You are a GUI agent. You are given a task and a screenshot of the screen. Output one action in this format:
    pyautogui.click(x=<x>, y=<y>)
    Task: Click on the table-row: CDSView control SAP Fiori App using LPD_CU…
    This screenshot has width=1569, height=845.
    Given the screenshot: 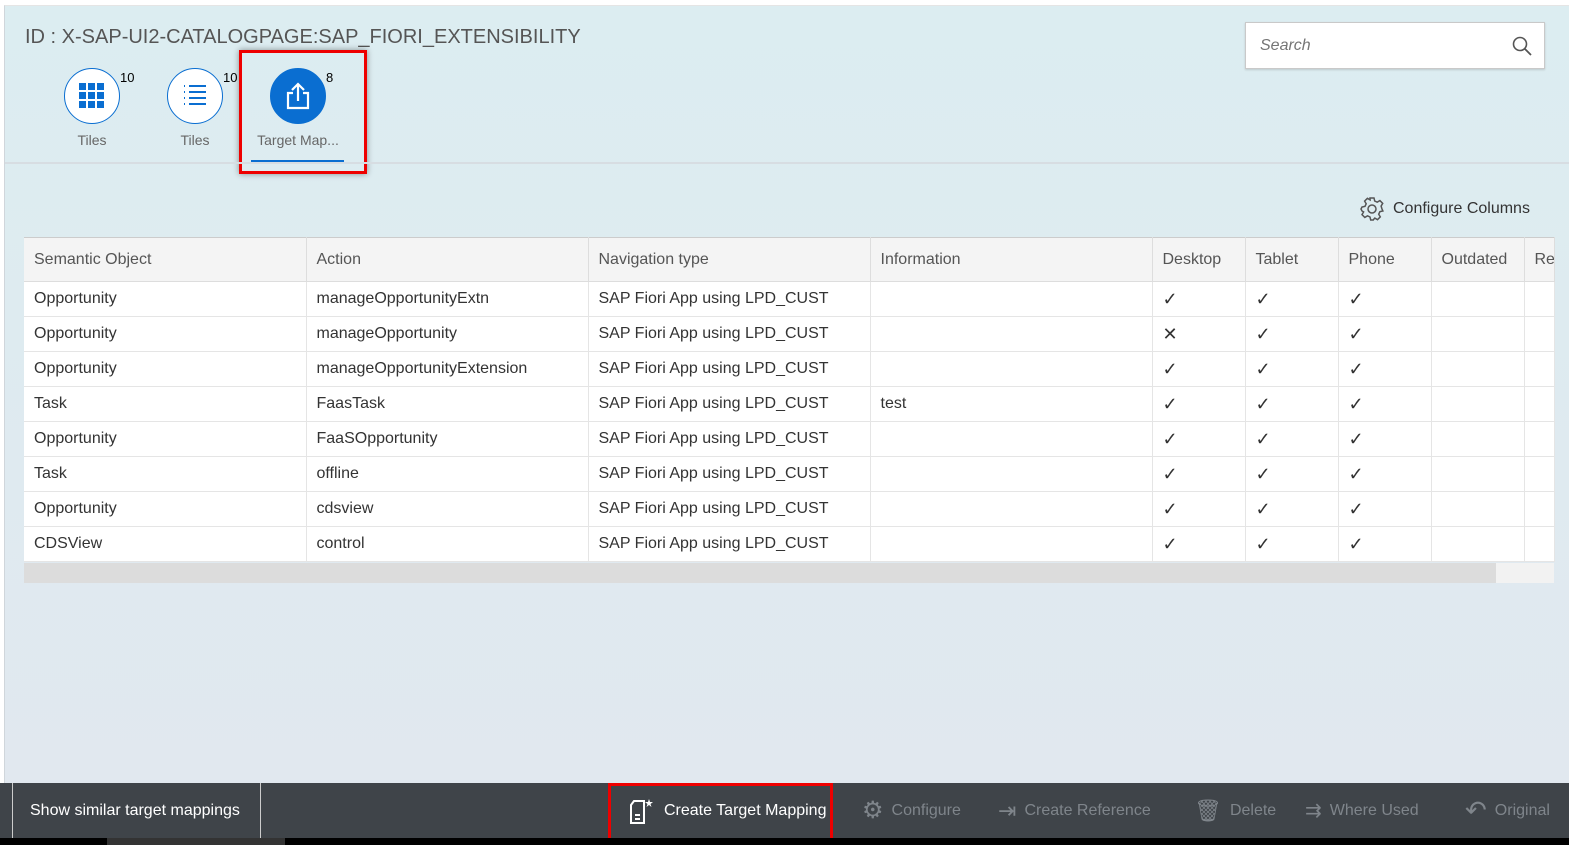 What is the action you would take?
    pyautogui.click(x=789, y=544)
    